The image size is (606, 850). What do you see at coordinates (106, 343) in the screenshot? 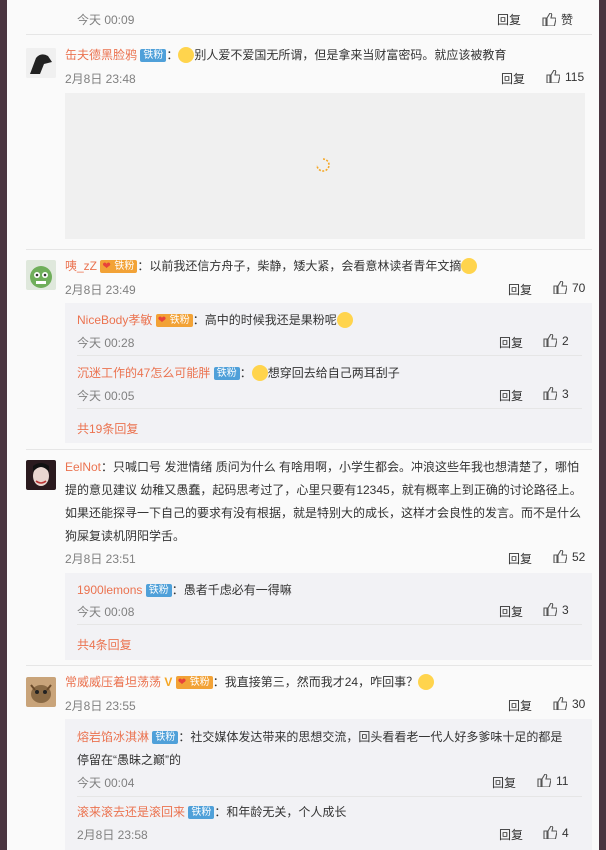
I see `reply-time: 今天 00:28` at bounding box center [106, 343].